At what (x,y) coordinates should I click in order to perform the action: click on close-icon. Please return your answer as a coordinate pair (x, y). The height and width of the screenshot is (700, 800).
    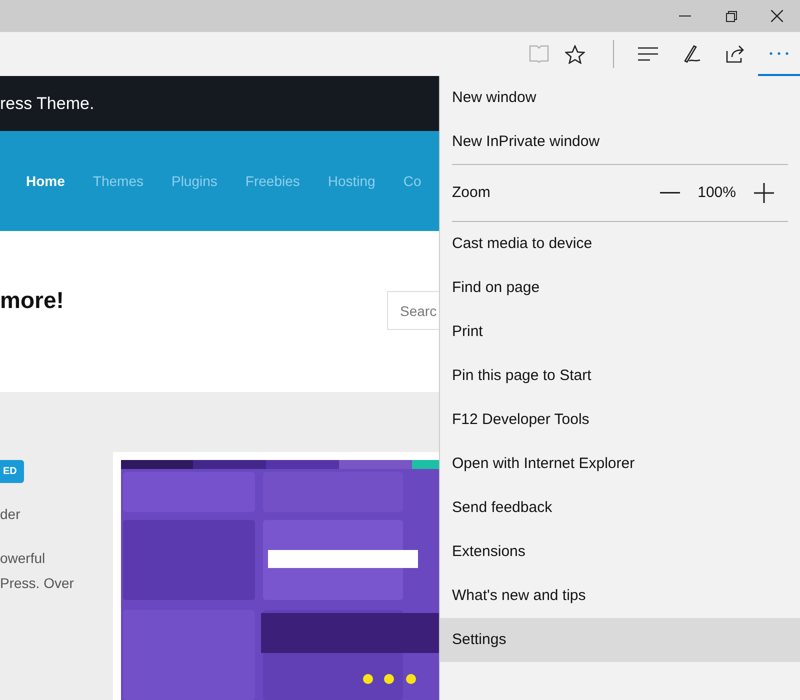
    Looking at the image, I should click on (777, 16).